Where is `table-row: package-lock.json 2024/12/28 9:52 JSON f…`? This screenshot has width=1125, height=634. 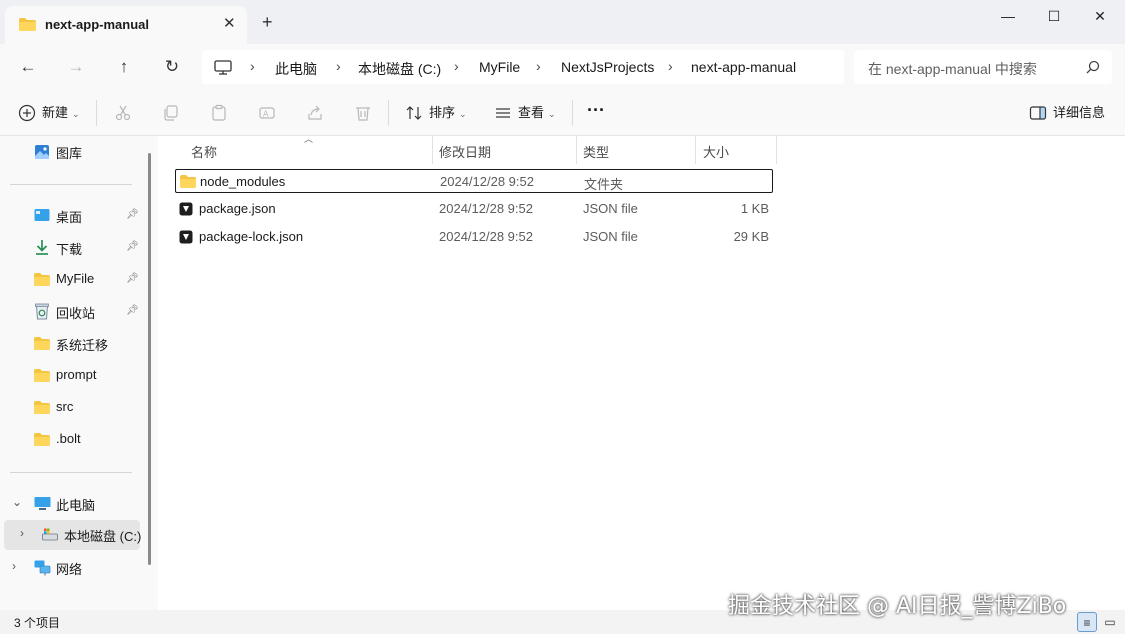 table-row: package-lock.json 2024/12/28 9:52 JSON f… is located at coordinates (474, 237).